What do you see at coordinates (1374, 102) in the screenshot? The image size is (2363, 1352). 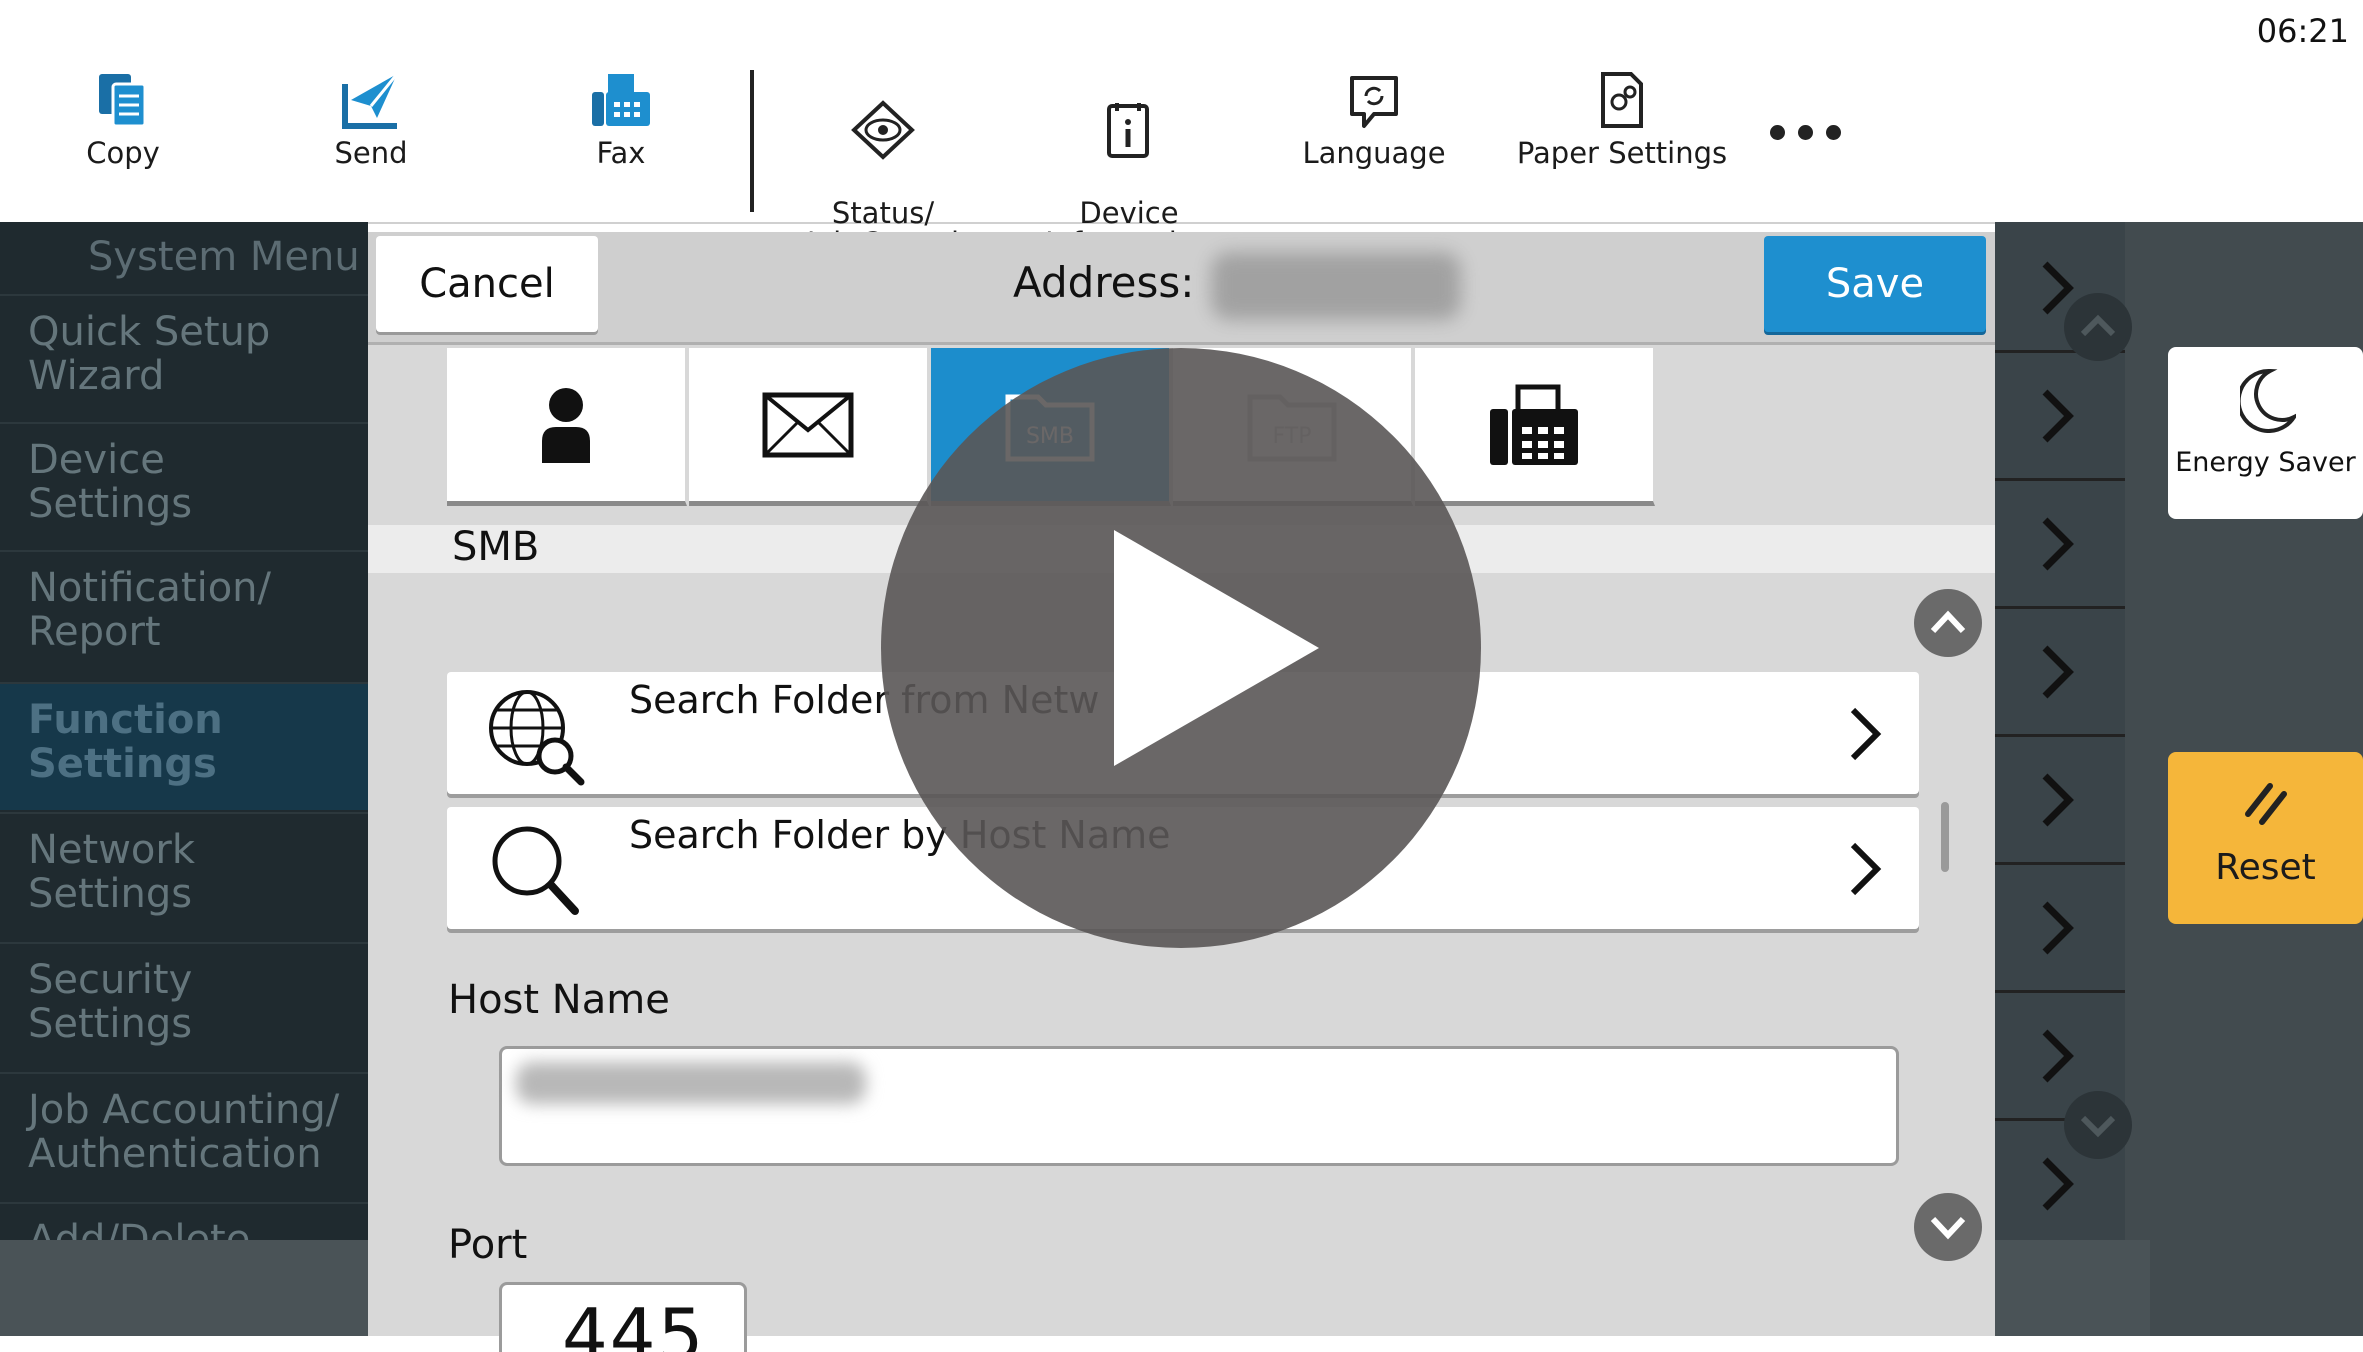 I see `language-icon` at bounding box center [1374, 102].